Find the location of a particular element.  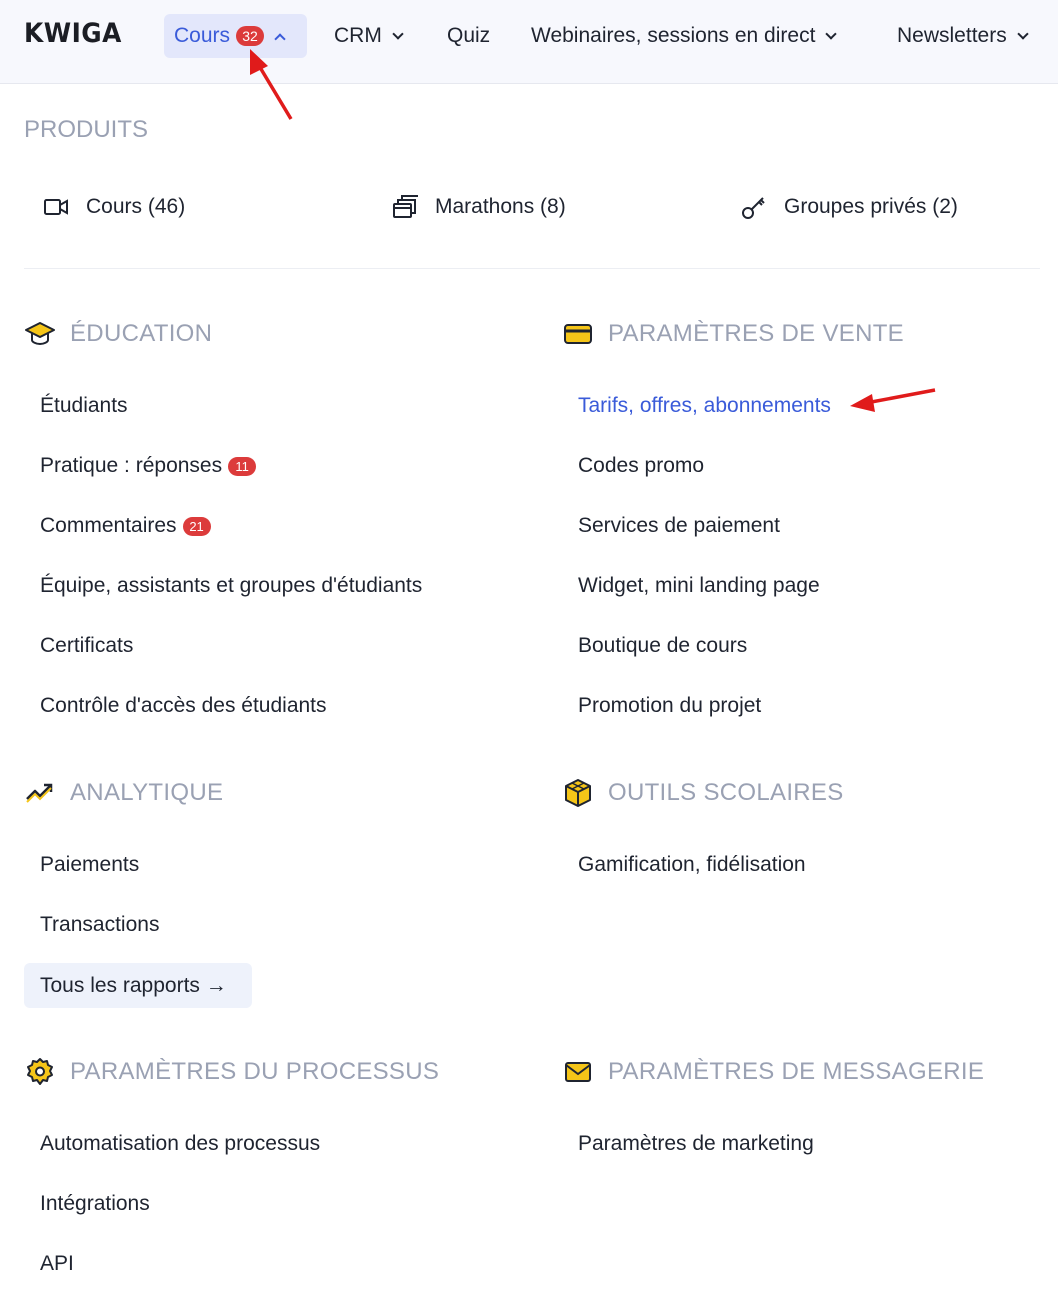

link-pratique-reponses-label: Pratique : réponses is located at coordinates (131, 465).